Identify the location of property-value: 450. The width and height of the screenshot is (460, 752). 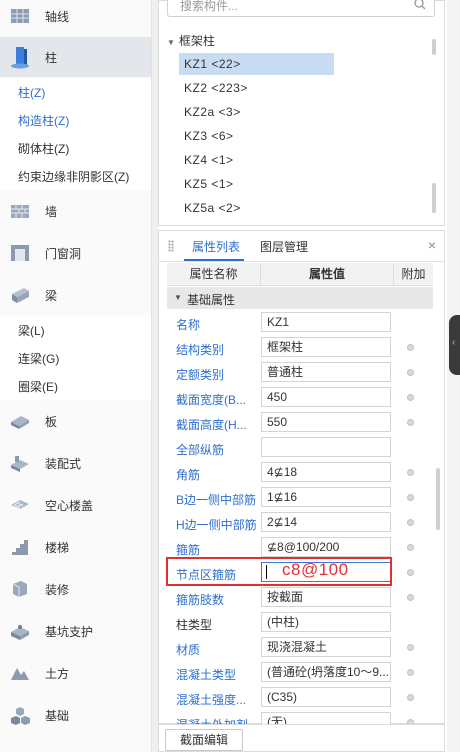
(326, 397).